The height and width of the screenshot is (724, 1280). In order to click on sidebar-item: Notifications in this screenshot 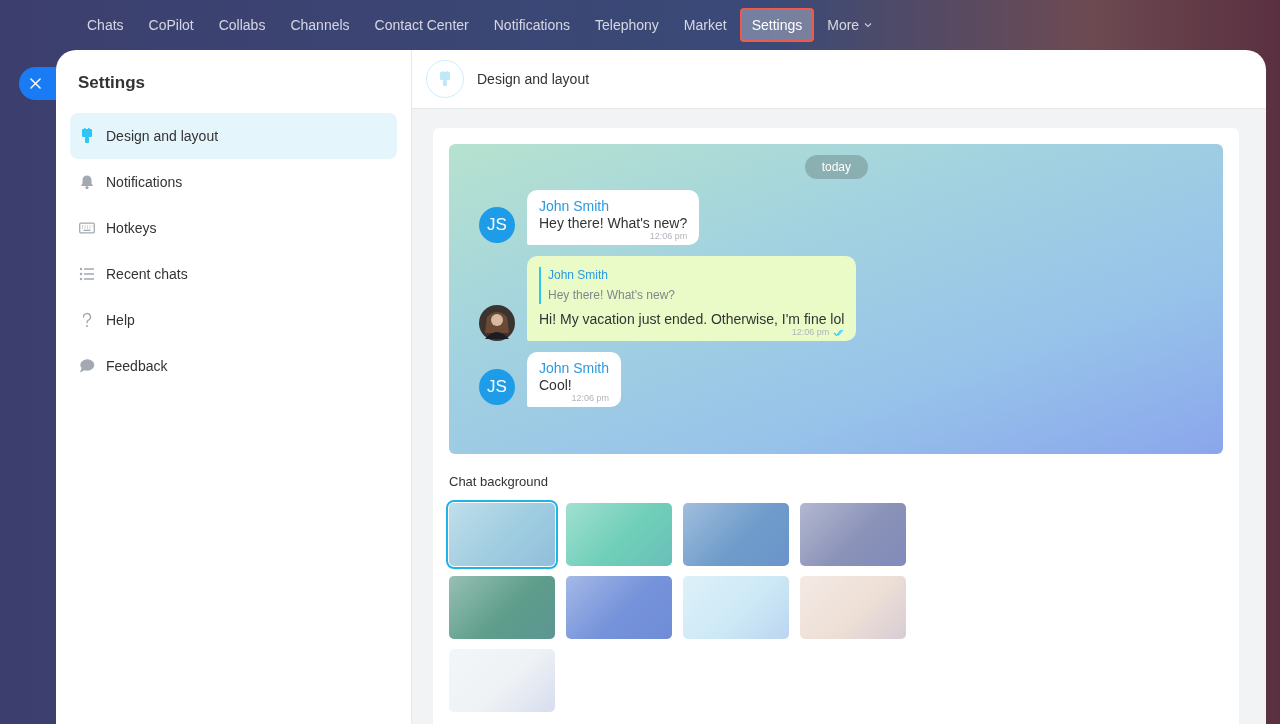, I will do `click(233, 182)`.